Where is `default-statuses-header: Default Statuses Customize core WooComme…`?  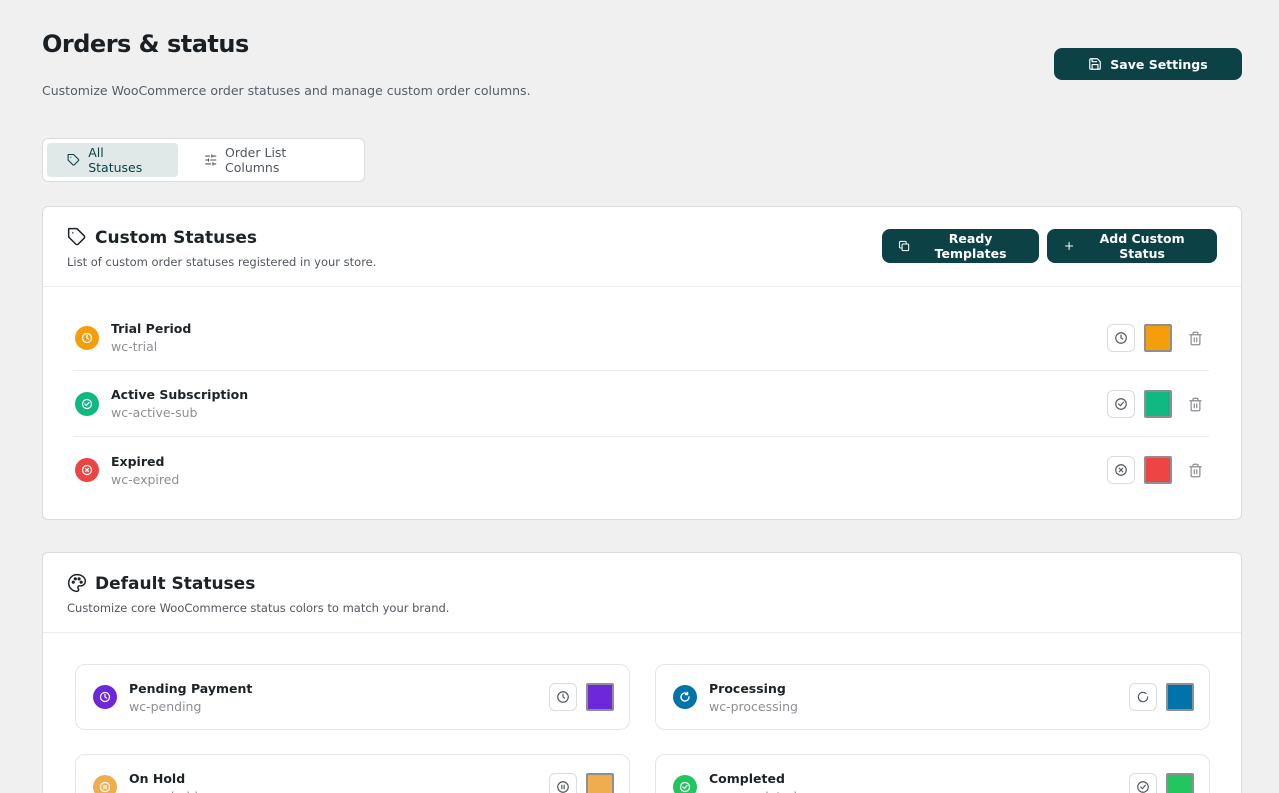
default-statuses-header: Default Statuses Customize core WooComme… is located at coordinates (642, 593).